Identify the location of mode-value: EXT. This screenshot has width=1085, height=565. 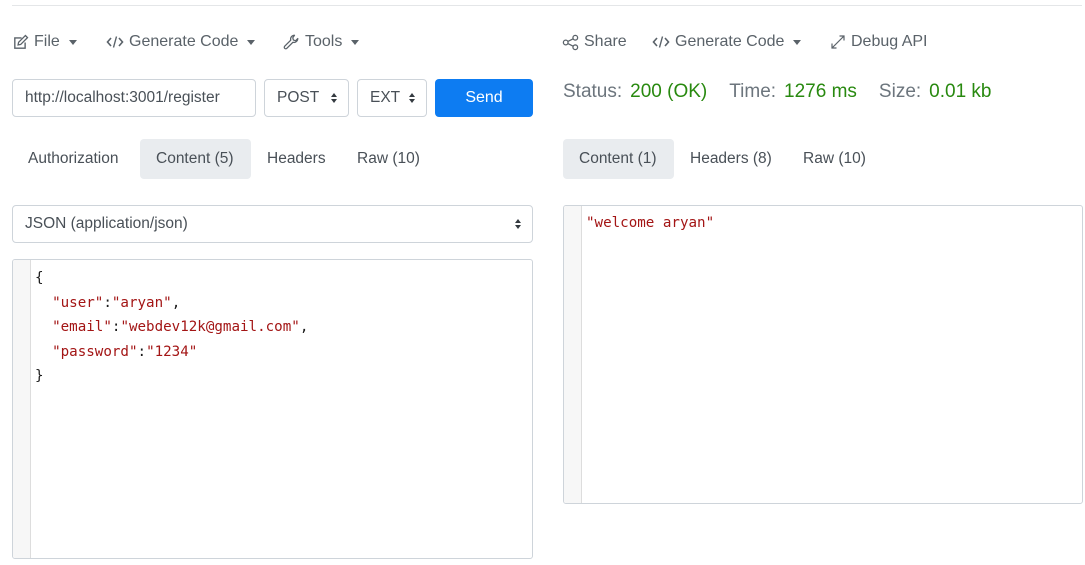
(385, 97).